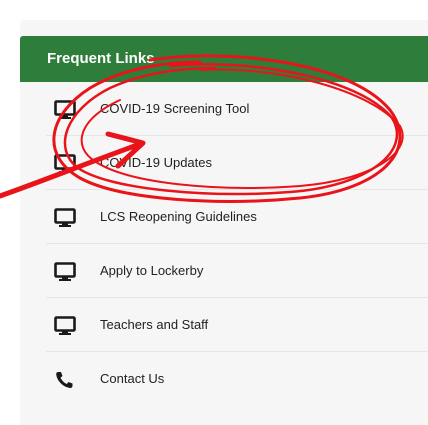 The width and height of the screenshot is (428, 425). I want to click on link-label: Apply to Lockerby, so click(152, 270).